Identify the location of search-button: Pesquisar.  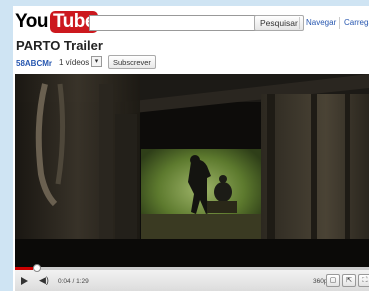
(279, 23).